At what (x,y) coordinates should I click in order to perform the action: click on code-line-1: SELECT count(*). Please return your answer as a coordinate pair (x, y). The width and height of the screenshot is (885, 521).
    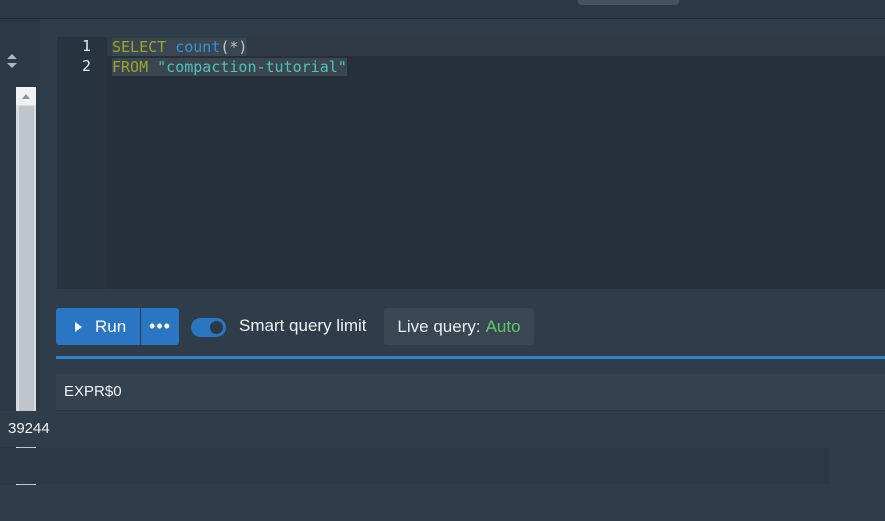
    Looking at the image, I should click on (180, 47).